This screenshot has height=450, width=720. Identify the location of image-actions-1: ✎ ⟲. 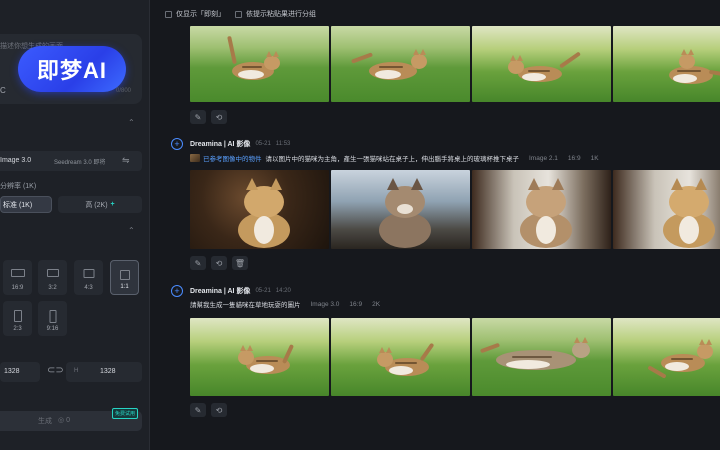
(208, 117).